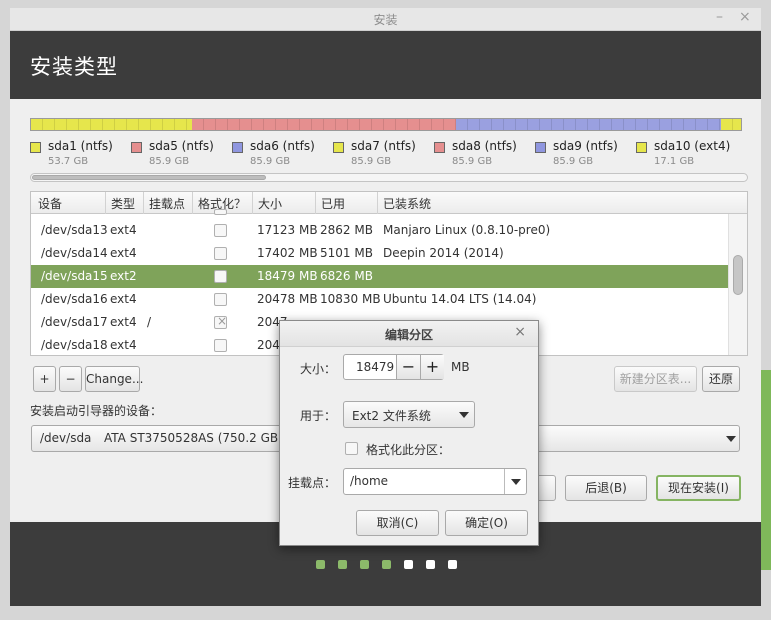 The width and height of the screenshot is (771, 620). I want to click on close-window-button: ×, so click(745, 17).